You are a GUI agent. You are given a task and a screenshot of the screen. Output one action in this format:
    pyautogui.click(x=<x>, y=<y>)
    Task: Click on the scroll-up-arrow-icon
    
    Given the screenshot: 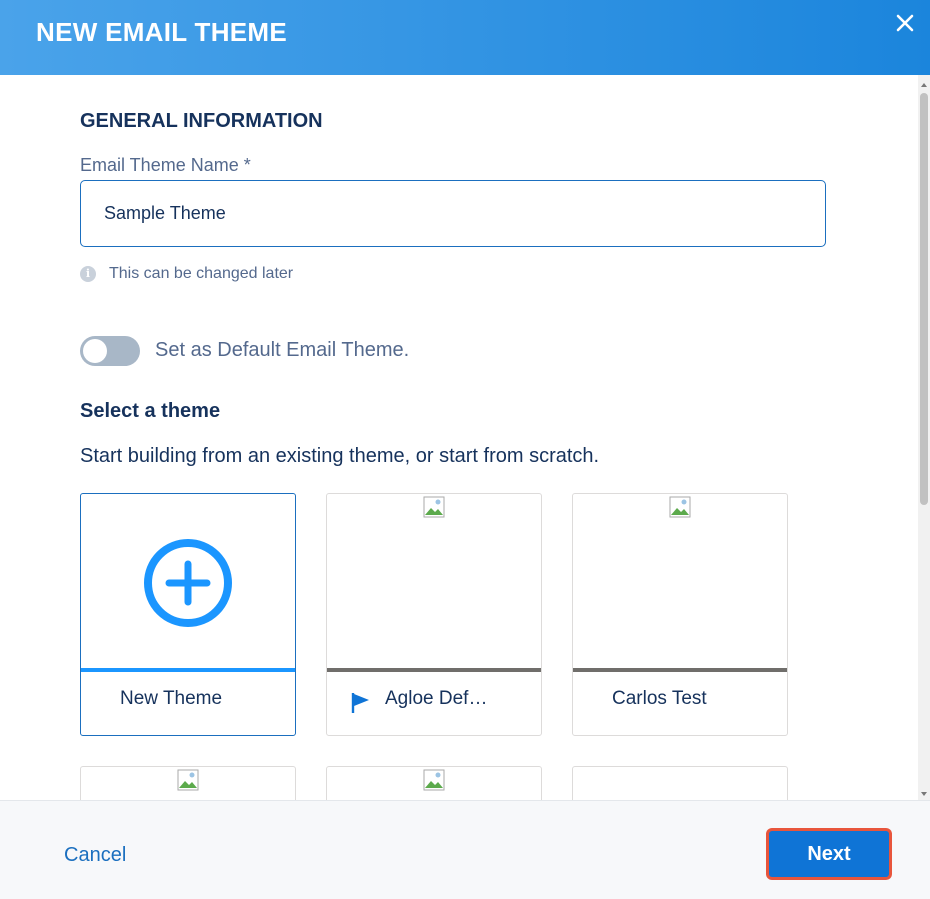 What is the action you would take?
    pyautogui.click(x=924, y=85)
    